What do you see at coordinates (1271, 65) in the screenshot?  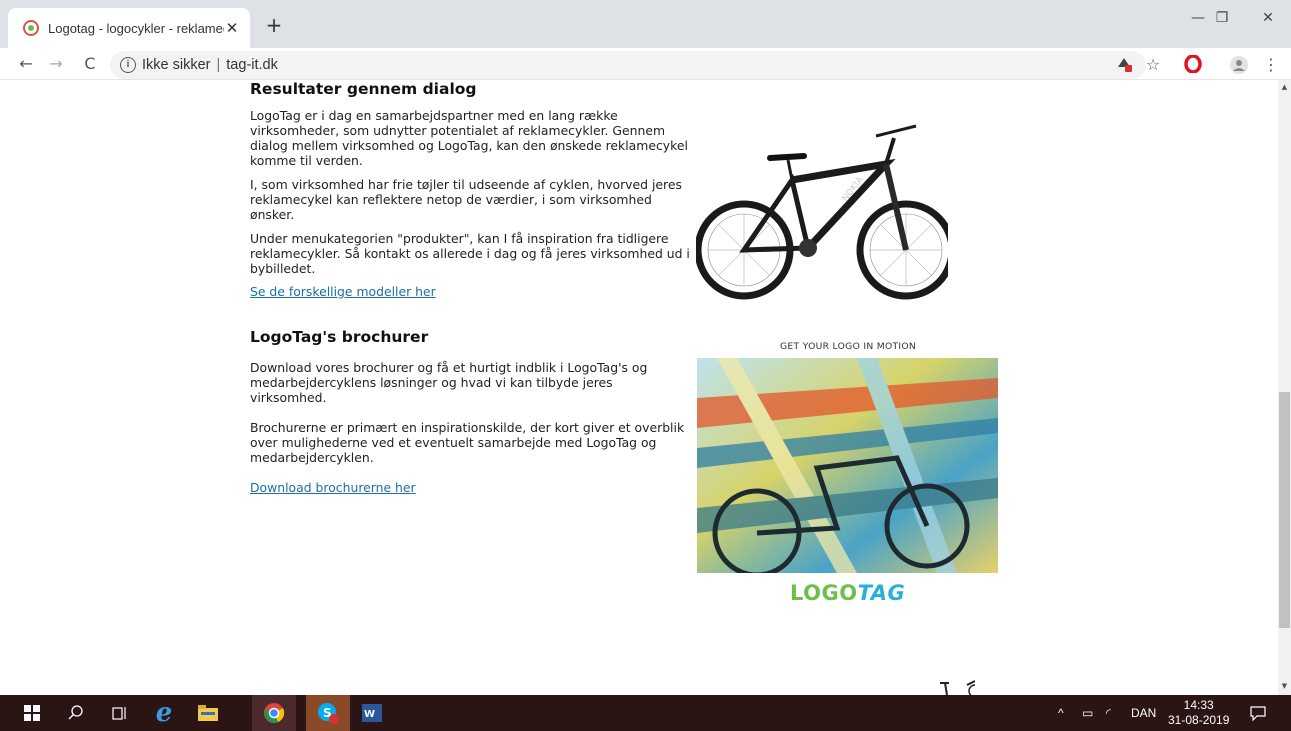 I see `menu-dots-icon: ⋮` at bounding box center [1271, 65].